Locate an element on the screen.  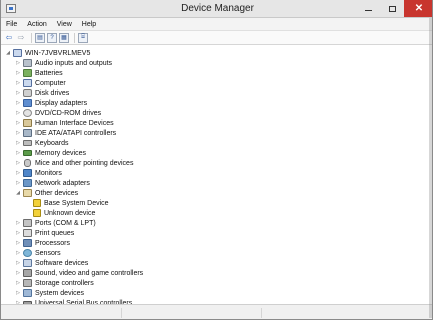
cpu-icon is located at coordinates (27, 243).